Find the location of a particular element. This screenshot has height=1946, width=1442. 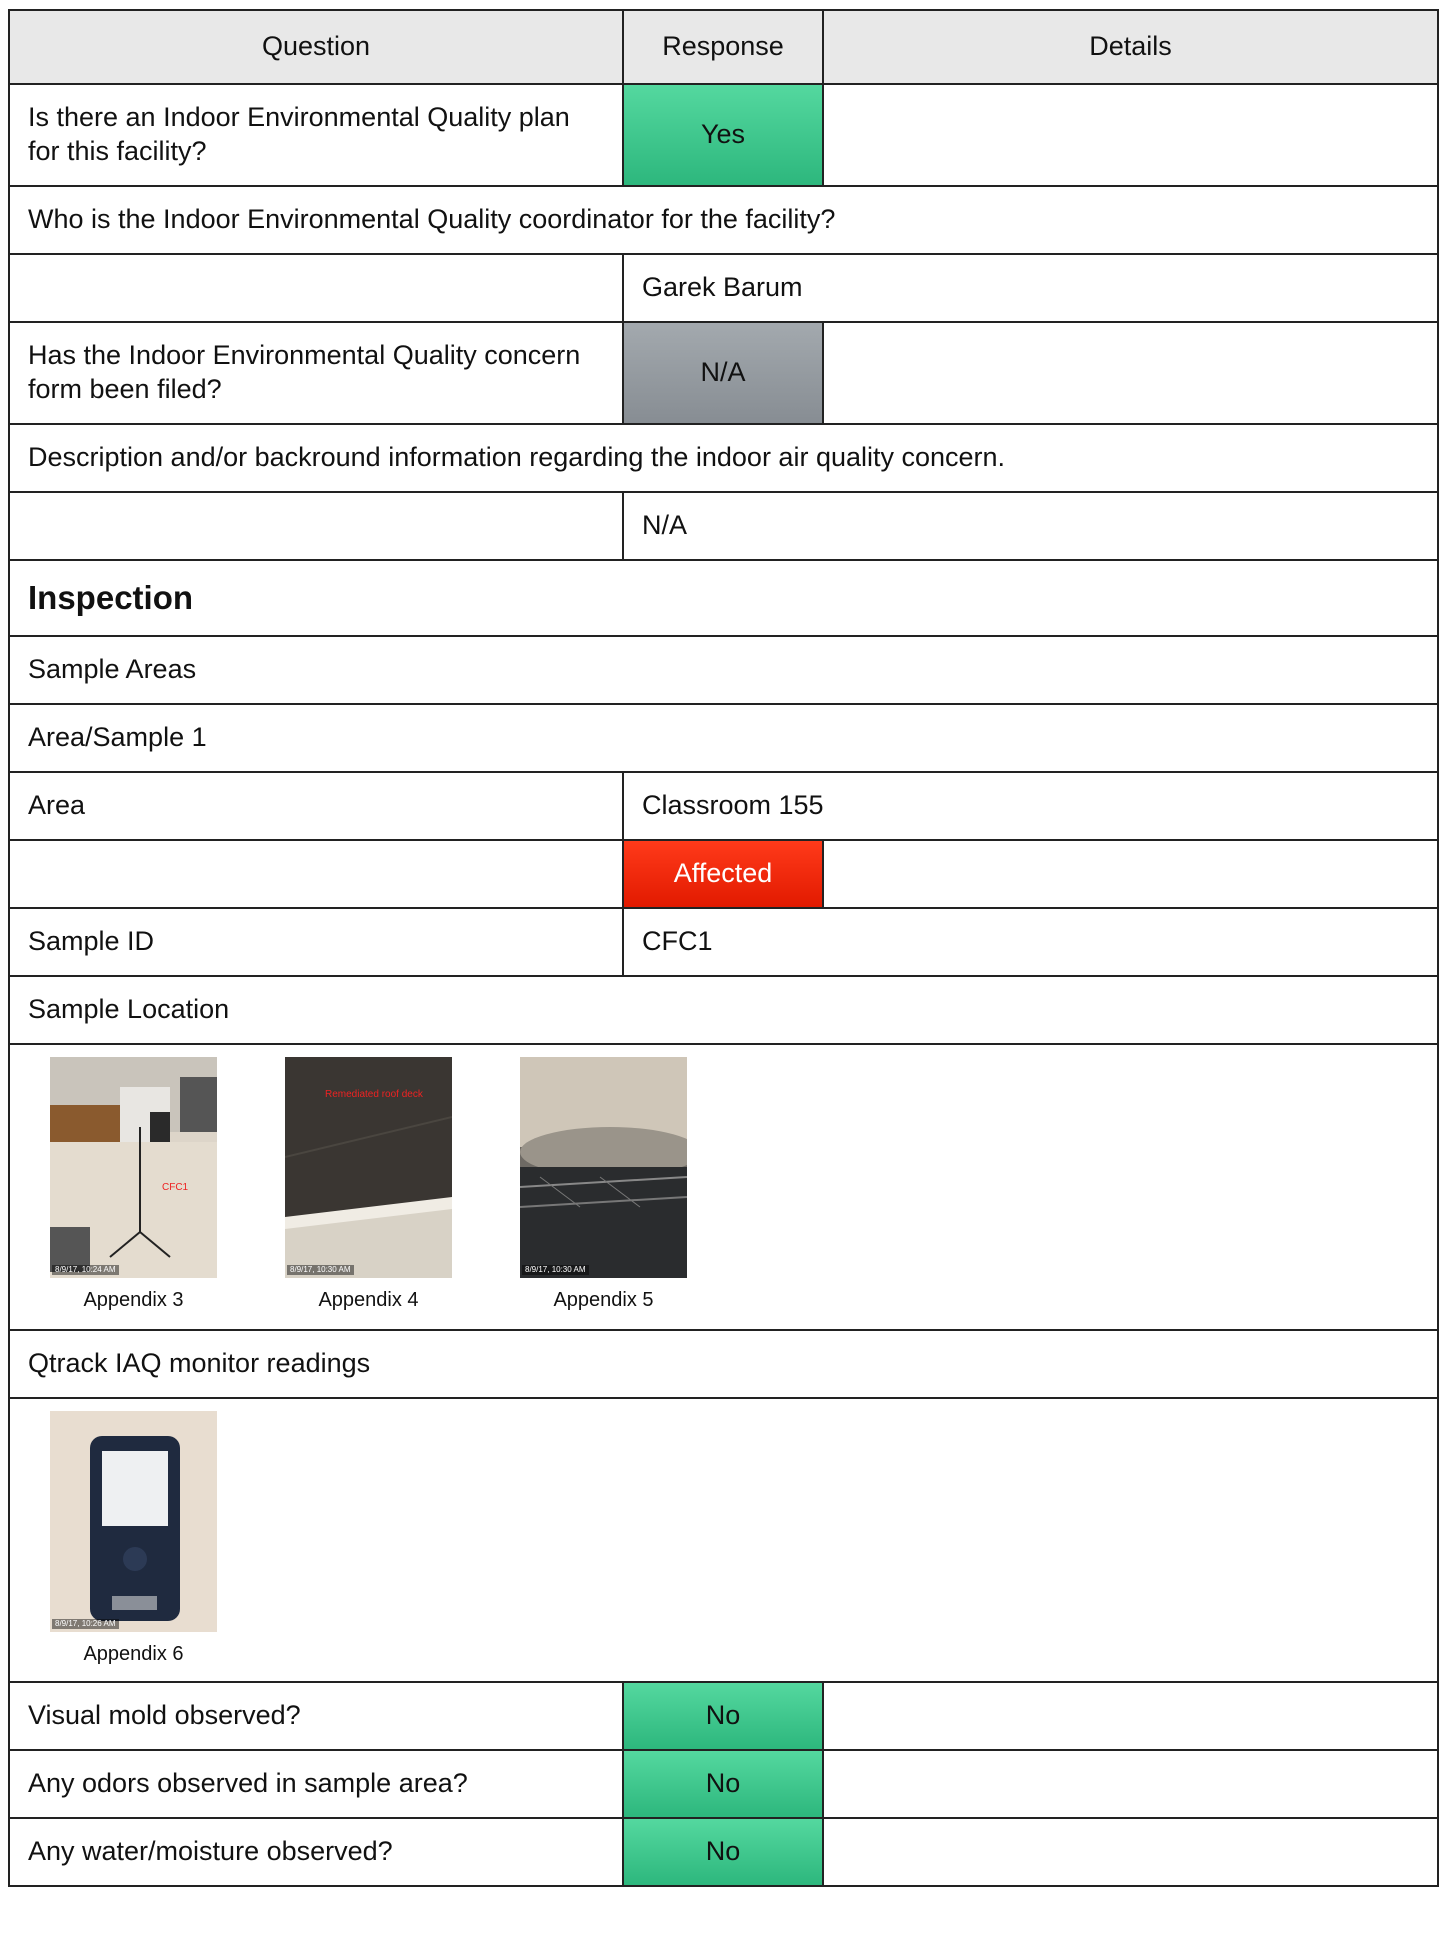

table-row: Affected is located at coordinates (723, 874).